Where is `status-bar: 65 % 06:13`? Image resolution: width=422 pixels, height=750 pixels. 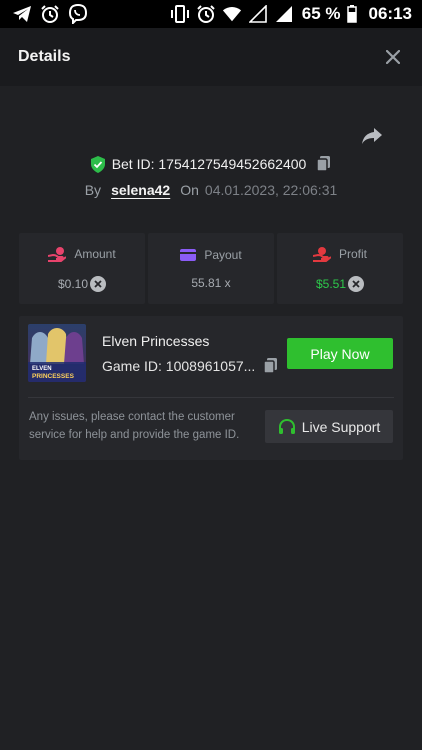 status-bar: 65 % 06:13 is located at coordinates (211, 14).